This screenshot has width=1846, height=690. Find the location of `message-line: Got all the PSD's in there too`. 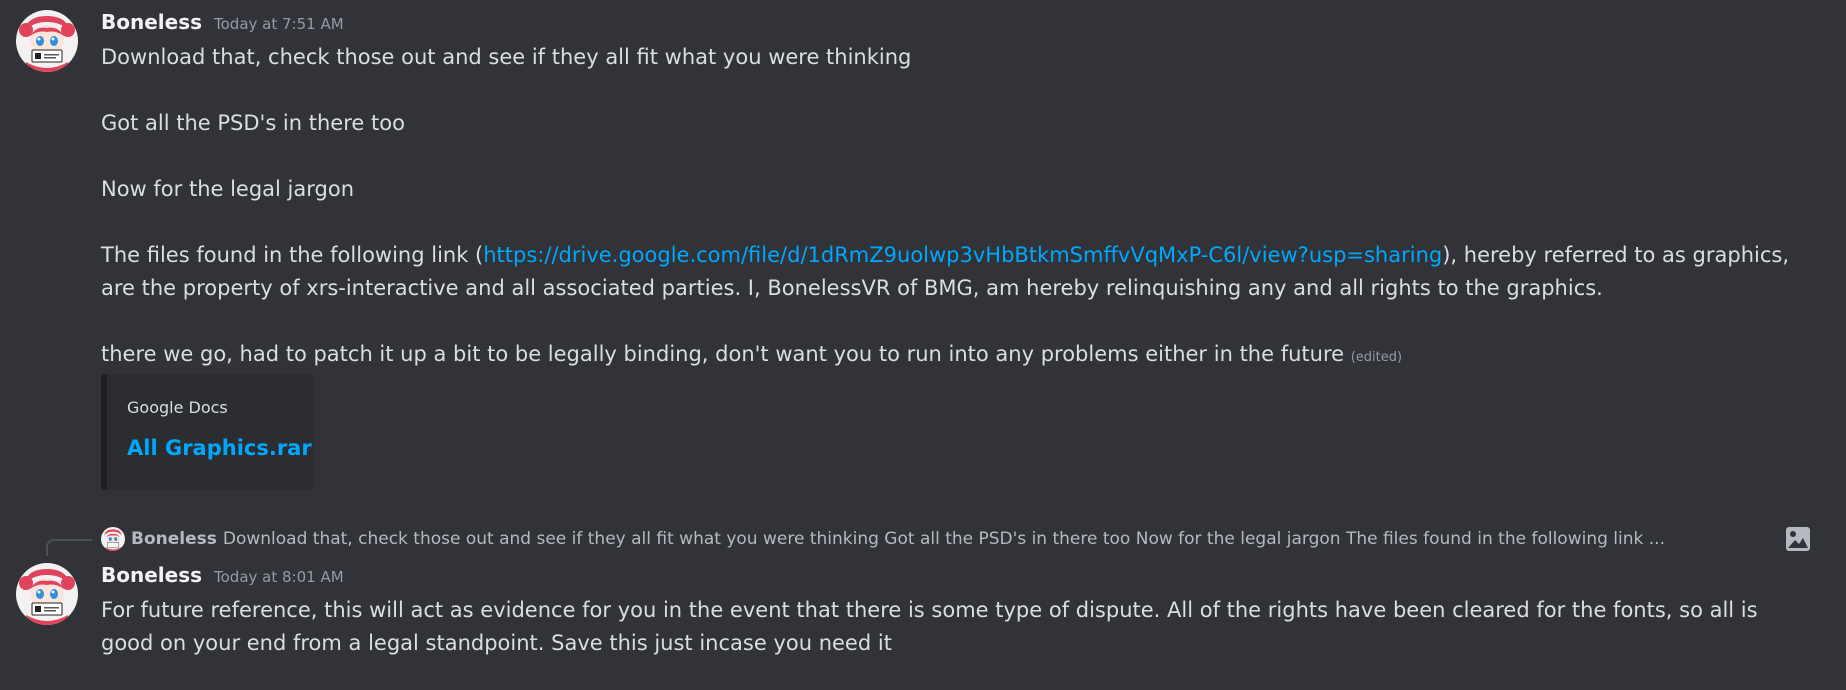

message-line: Got all the PSD's in there too is located at coordinates (253, 123).